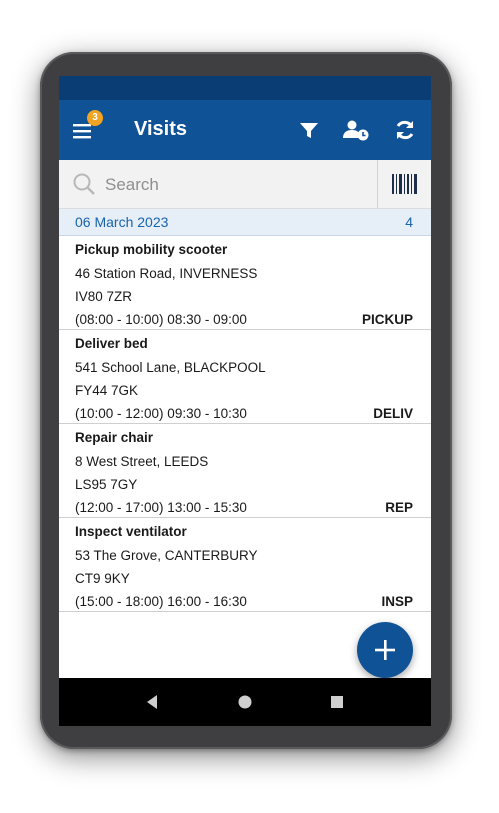  I want to click on assigned-user-button, so click(355, 130).